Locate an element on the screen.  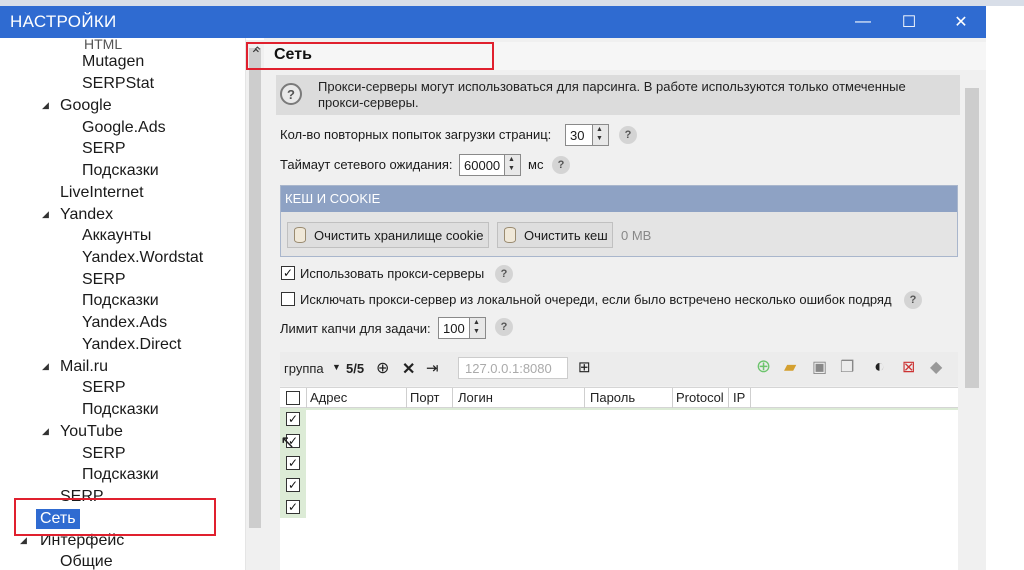
clear-cookie-button: Очистить хранилище cookie is located at coordinates (388, 235).